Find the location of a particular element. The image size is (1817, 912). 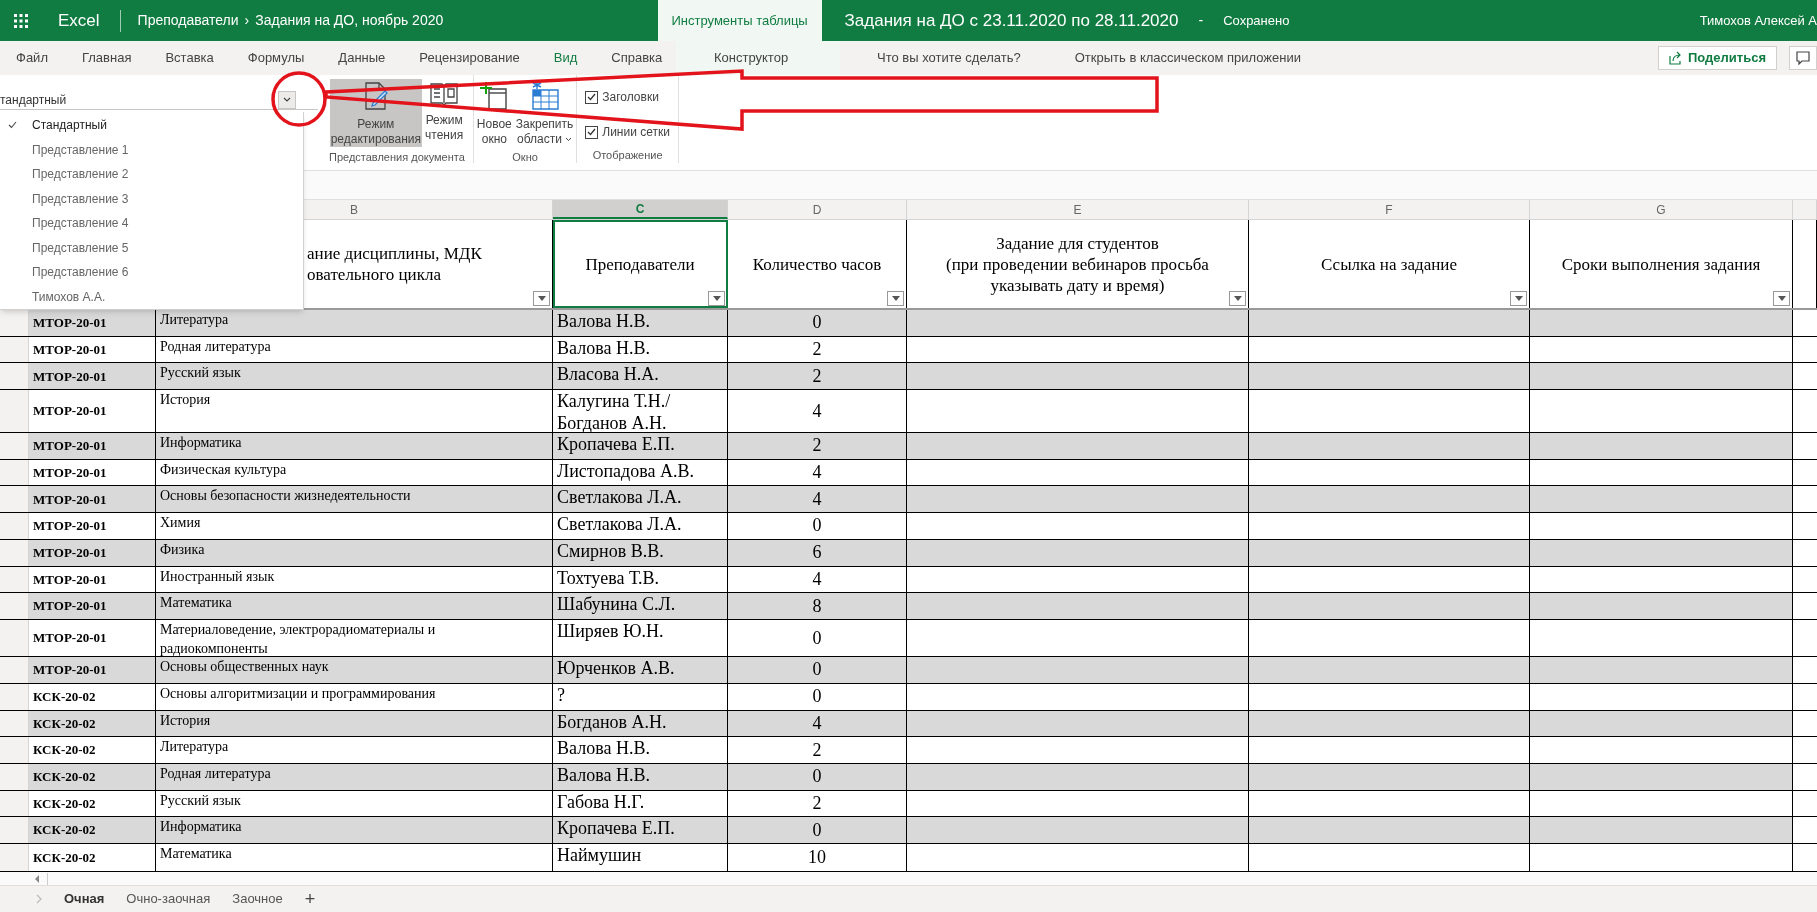

menu-tab: Конструктор is located at coordinates (758, 58).